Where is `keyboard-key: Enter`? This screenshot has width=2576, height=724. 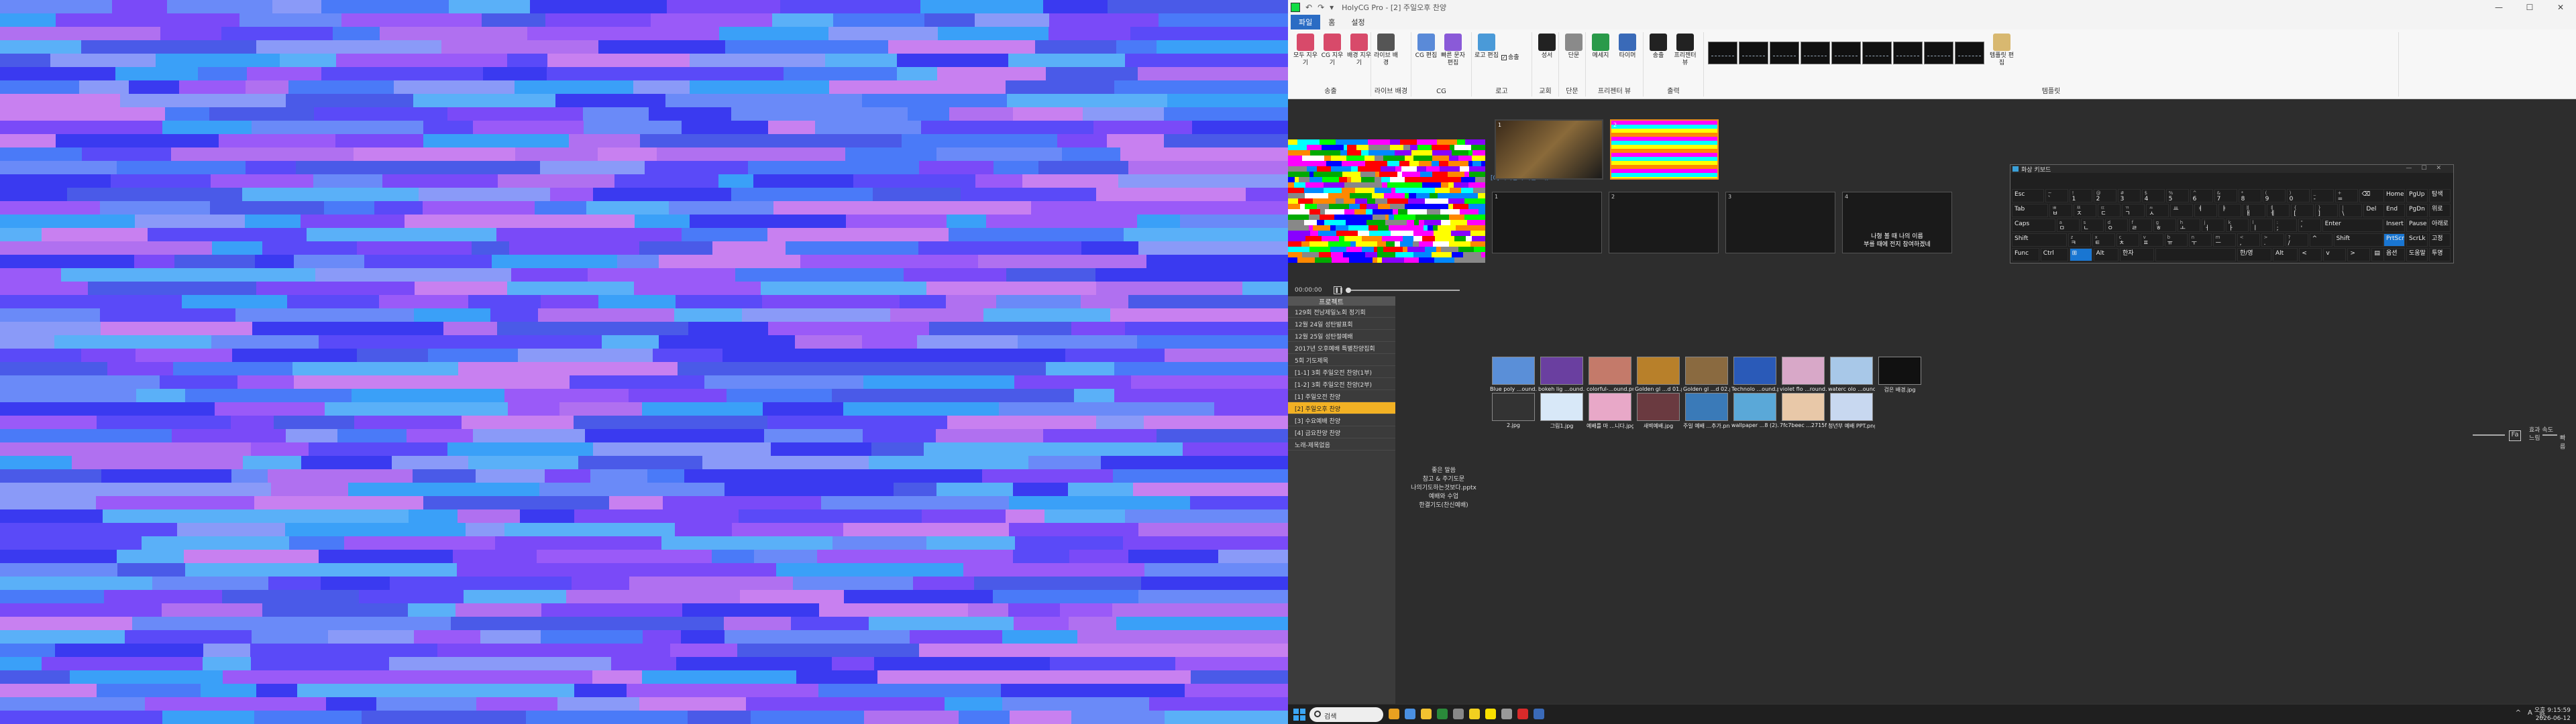 keyboard-key: Enter is located at coordinates (2352, 225).